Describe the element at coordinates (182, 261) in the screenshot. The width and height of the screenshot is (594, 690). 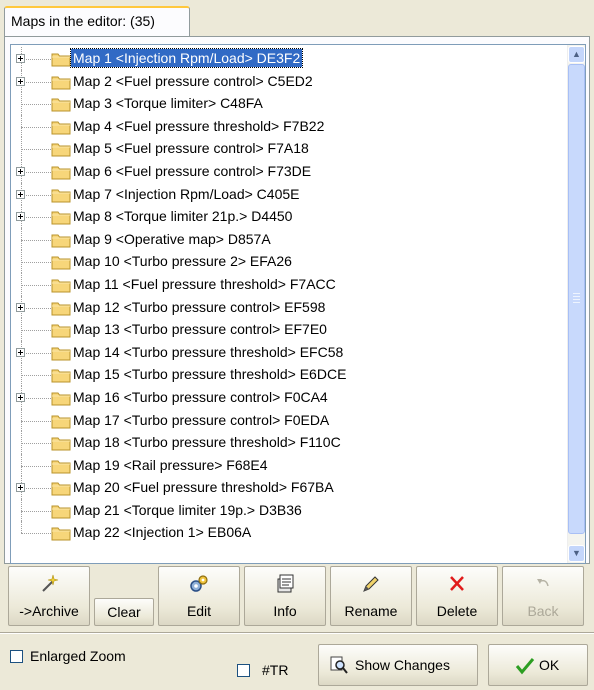
I see `tree-item-label: Map 10 <Turbo pressure 2> EFA26` at that location.